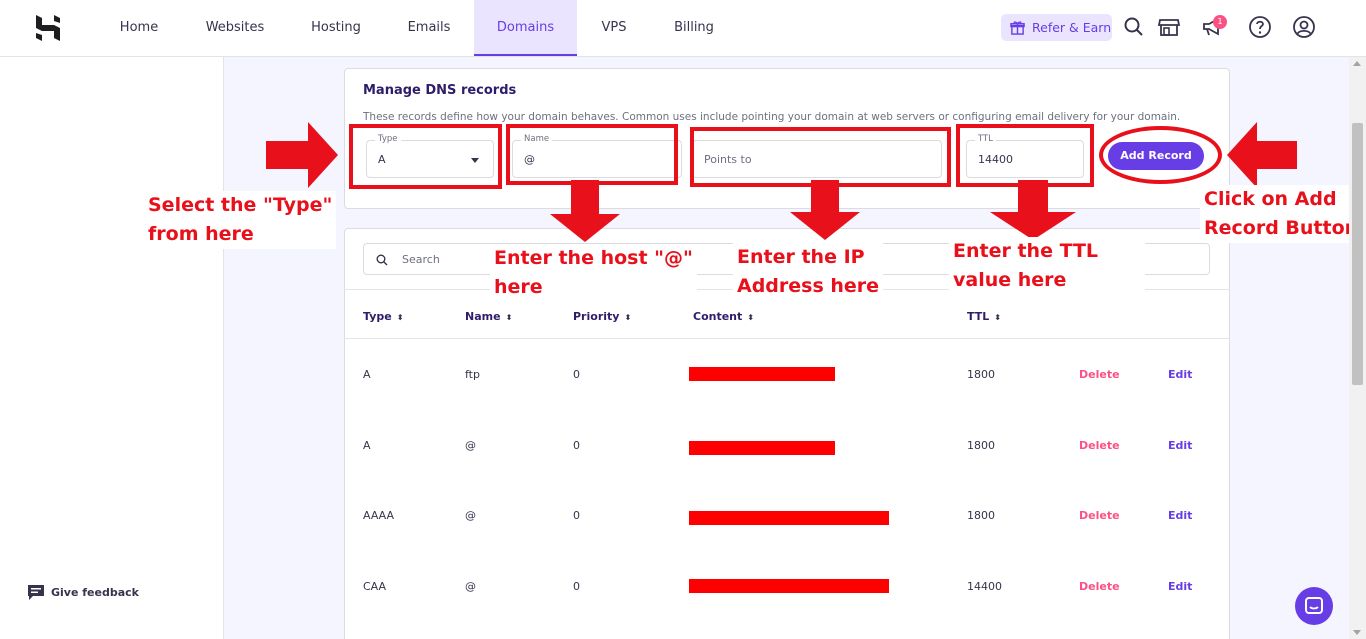 The width and height of the screenshot is (1366, 639). Describe the element at coordinates (1281, 214) in the screenshot. I see `annotation-click-add: Click on Add Record Button` at that location.